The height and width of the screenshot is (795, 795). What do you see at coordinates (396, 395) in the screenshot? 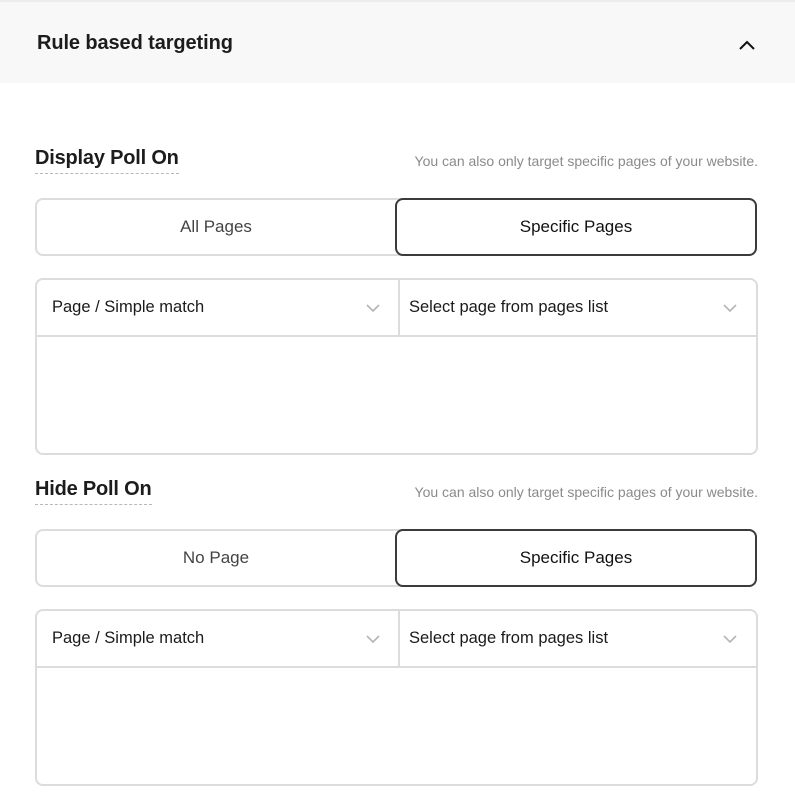
I see `display-rule-list-area` at bounding box center [396, 395].